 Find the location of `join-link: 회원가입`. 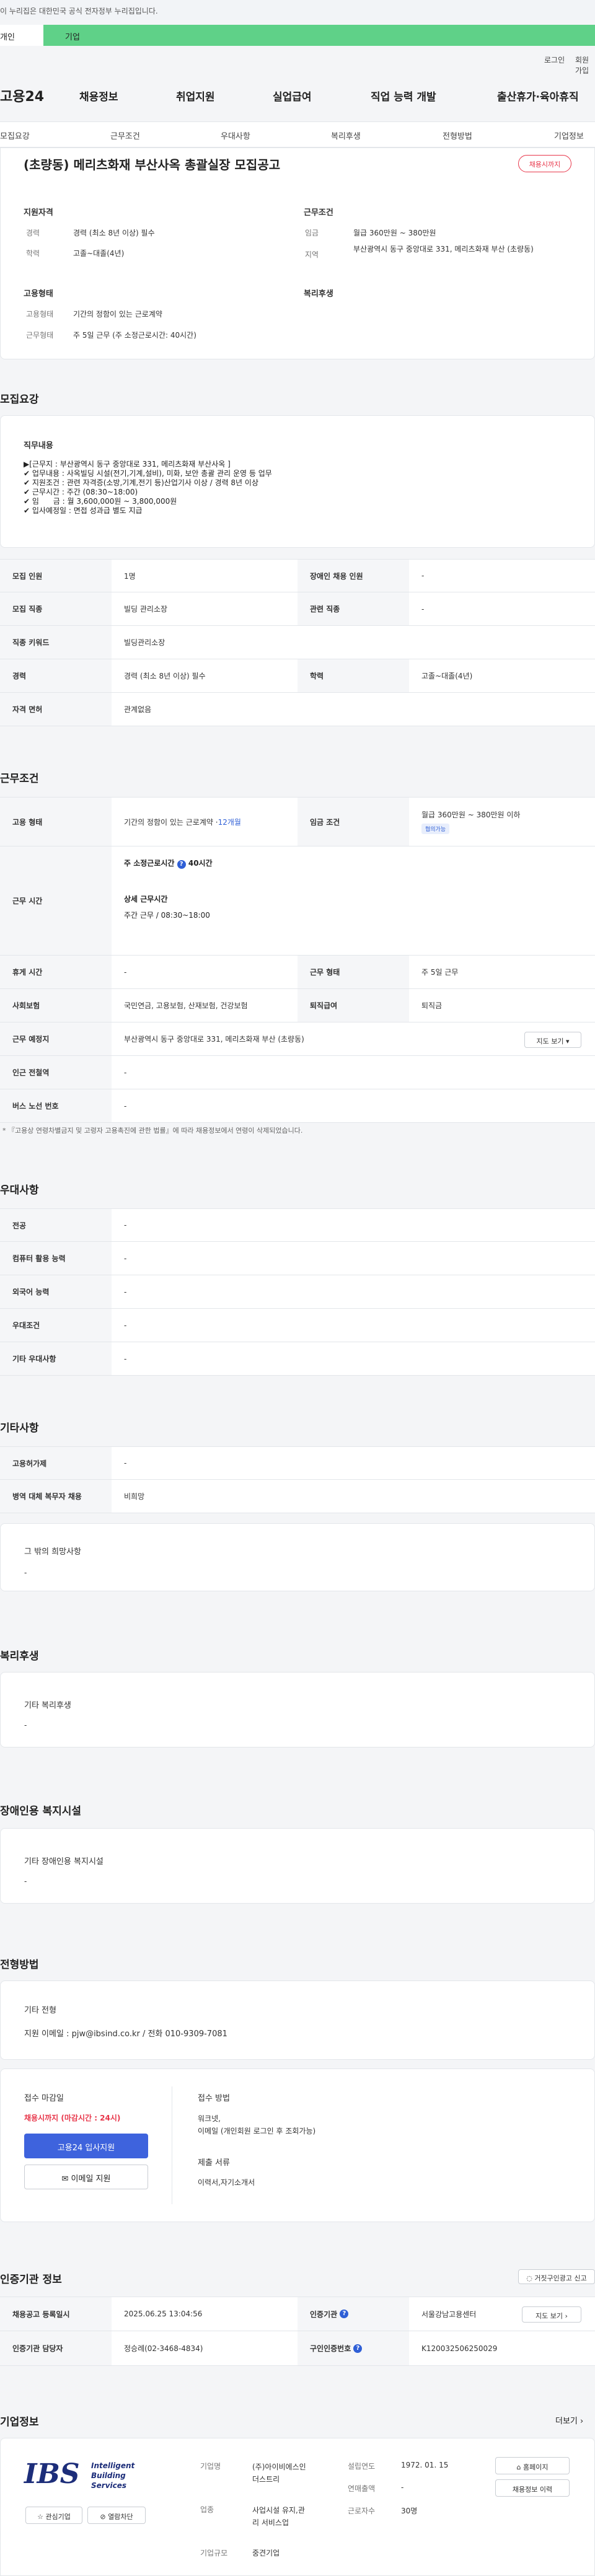

join-link: 회원가입 is located at coordinates (585, 66).